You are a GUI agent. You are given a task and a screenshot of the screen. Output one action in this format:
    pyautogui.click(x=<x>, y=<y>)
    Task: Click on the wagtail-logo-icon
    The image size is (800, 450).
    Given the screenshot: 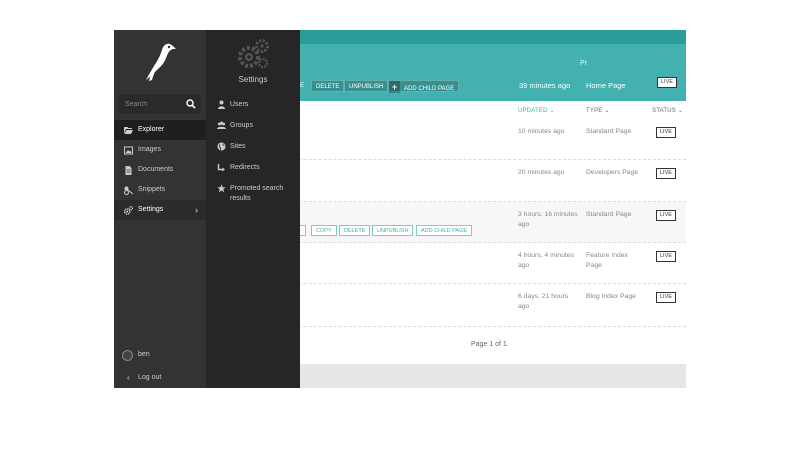 What is the action you would take?
    pyautogui.click(x=160, y=61)
    